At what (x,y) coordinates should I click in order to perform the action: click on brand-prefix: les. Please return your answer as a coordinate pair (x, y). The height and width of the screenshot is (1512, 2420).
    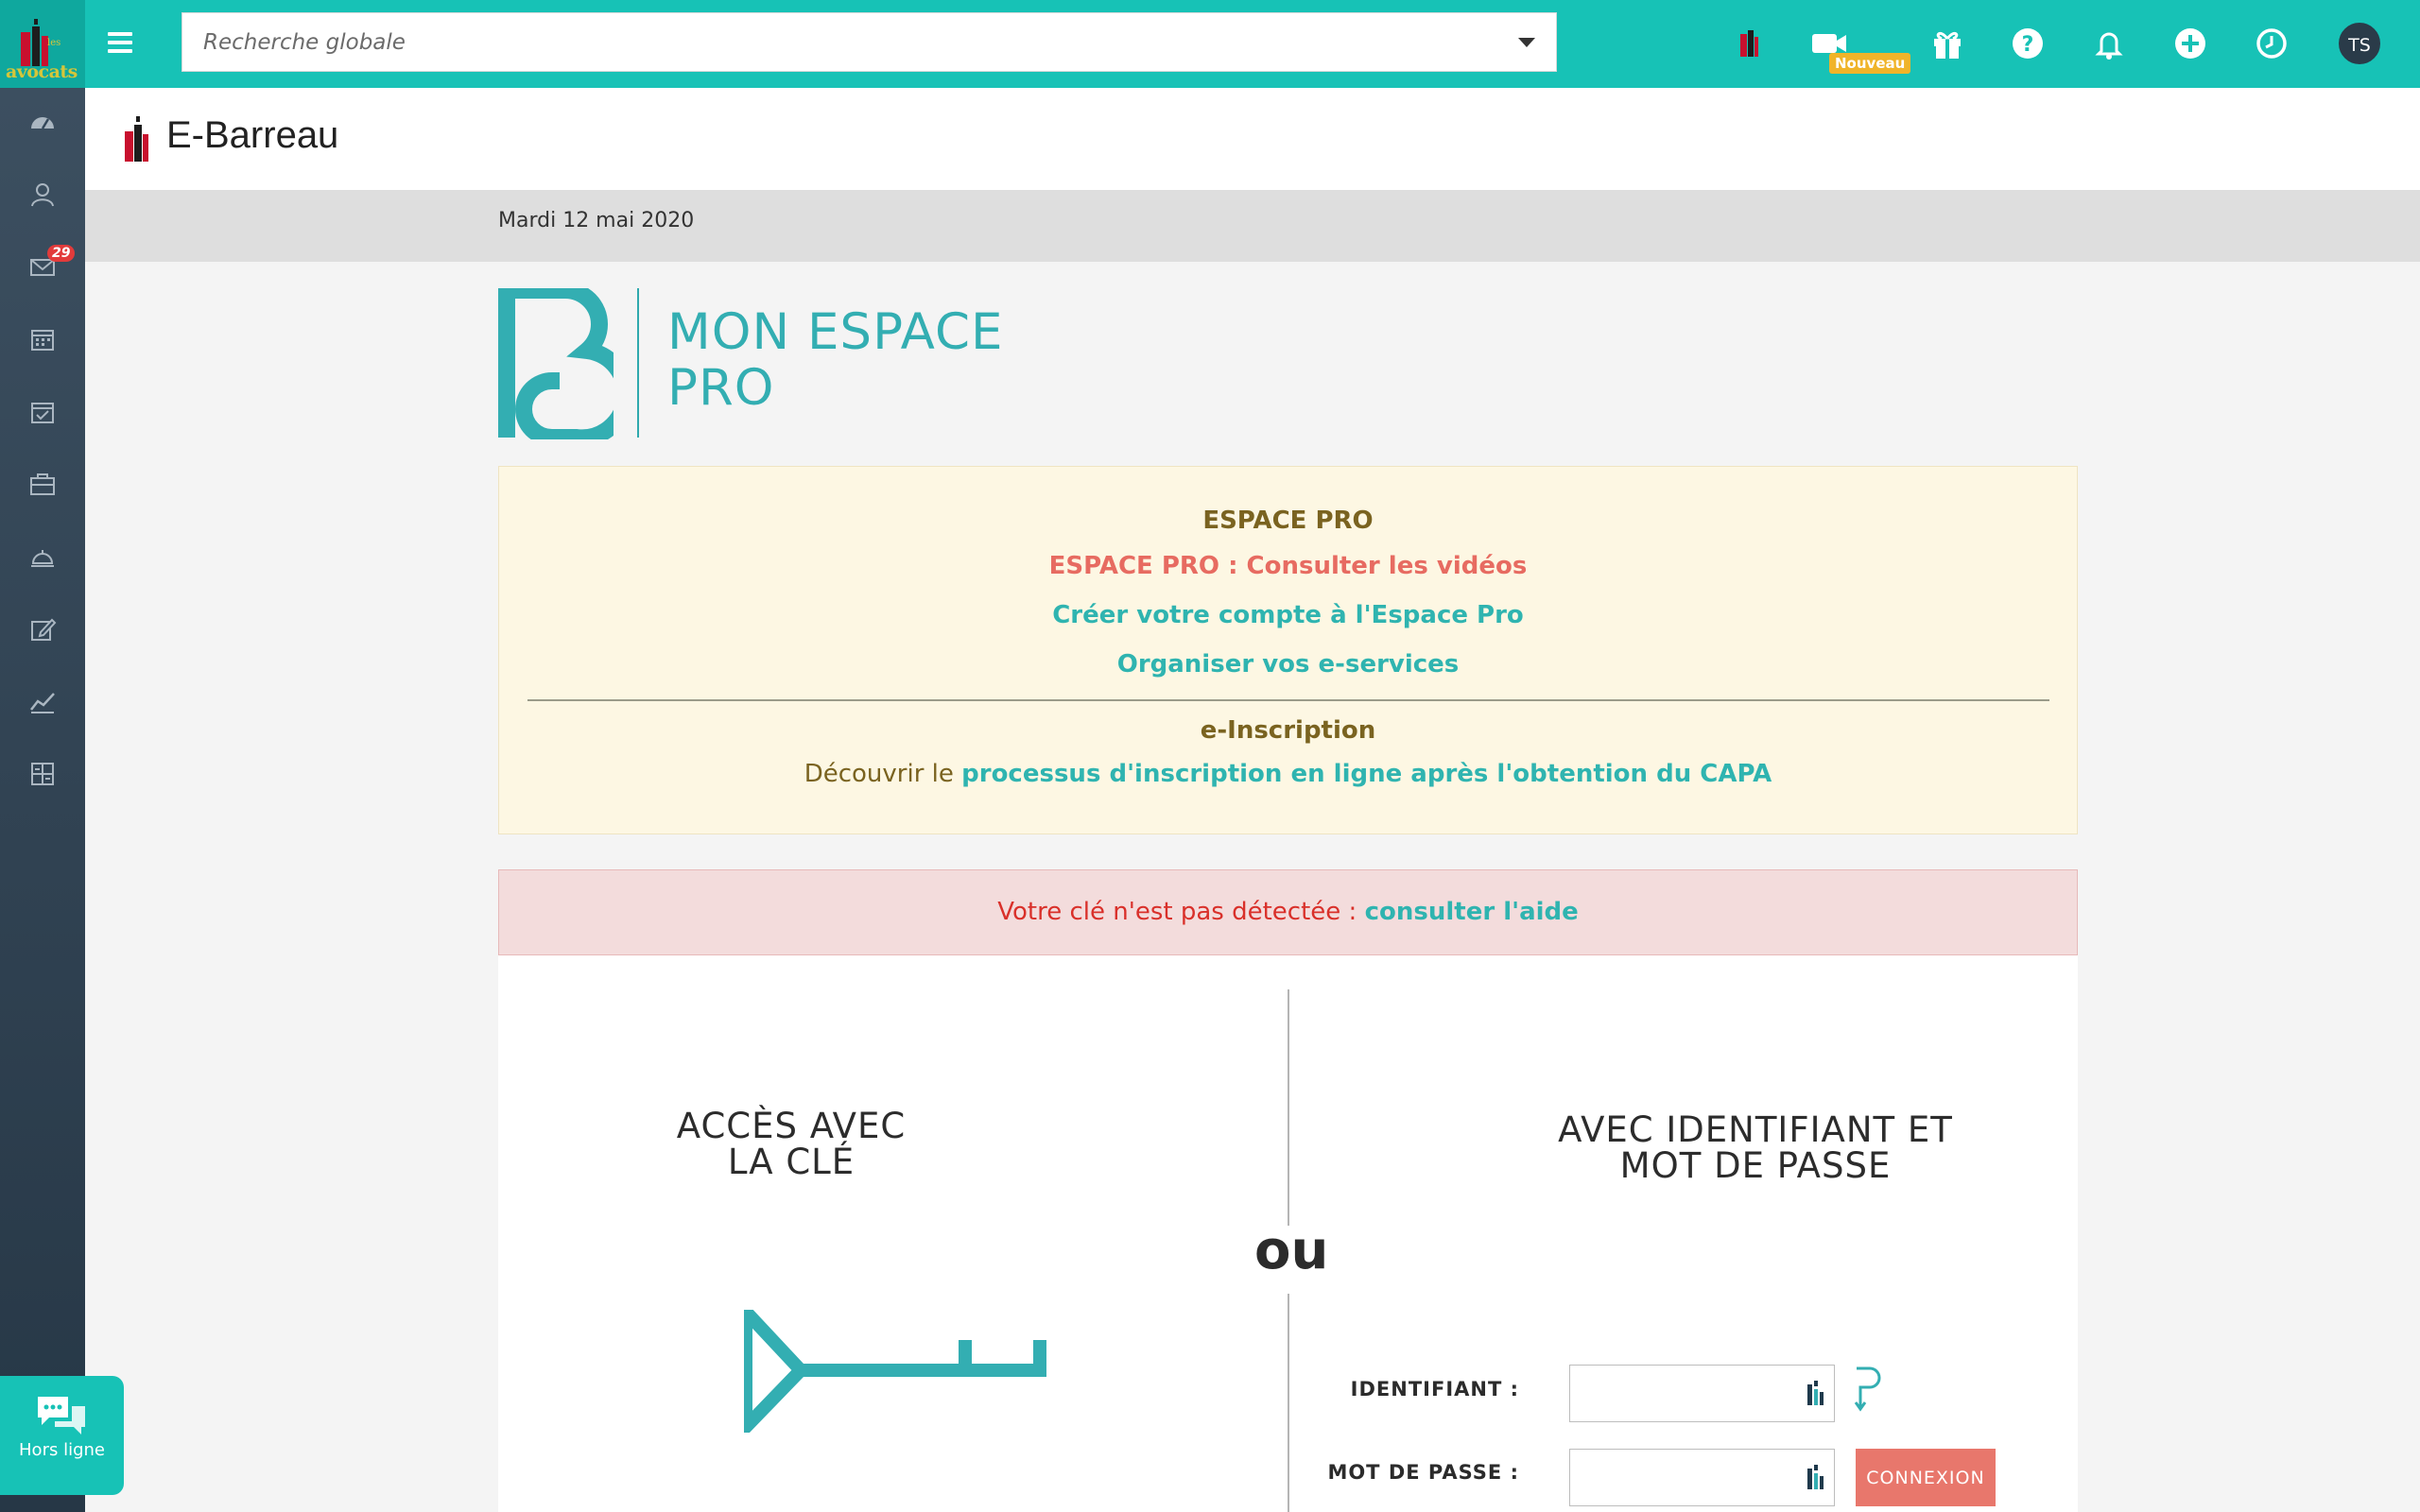
    Looking at the image, I should click on (54, 43).